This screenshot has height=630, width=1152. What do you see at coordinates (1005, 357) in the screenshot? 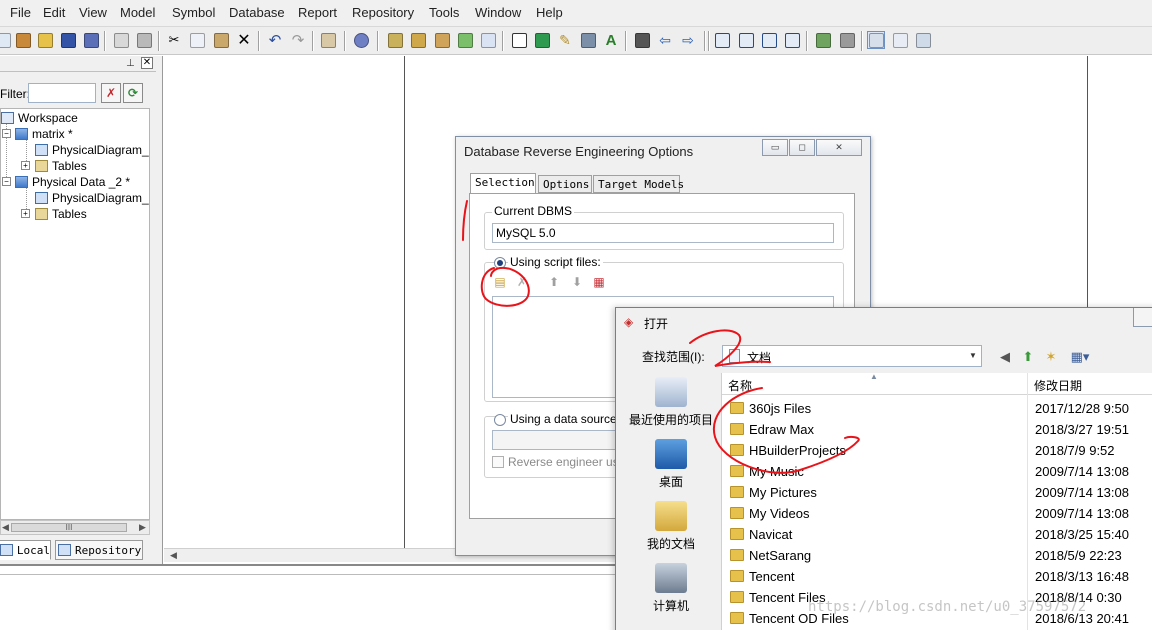
I see `back-icon: ◀` at bounding box center [1005, 357].